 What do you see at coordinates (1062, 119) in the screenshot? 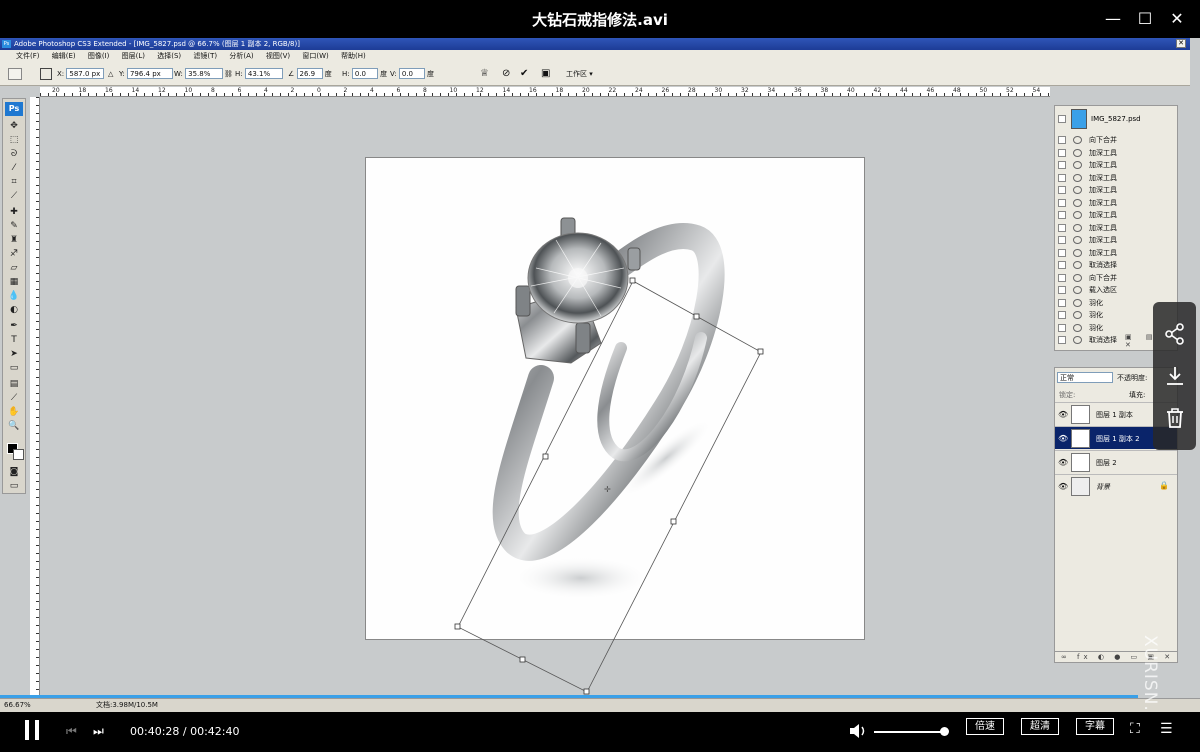
I see `snapshot-checkbox` at bounding box center [1062, 119].